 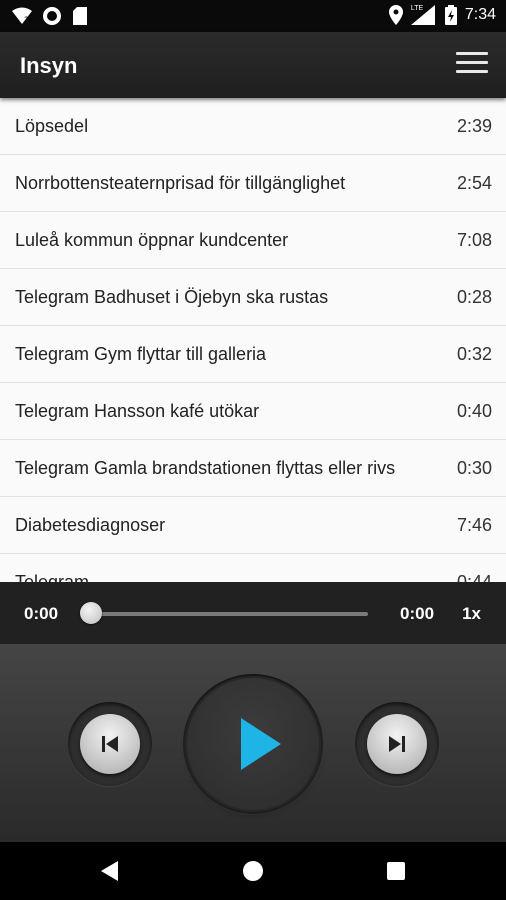 I want to click on track-duration: 7:08, so click(x=474, y=240).